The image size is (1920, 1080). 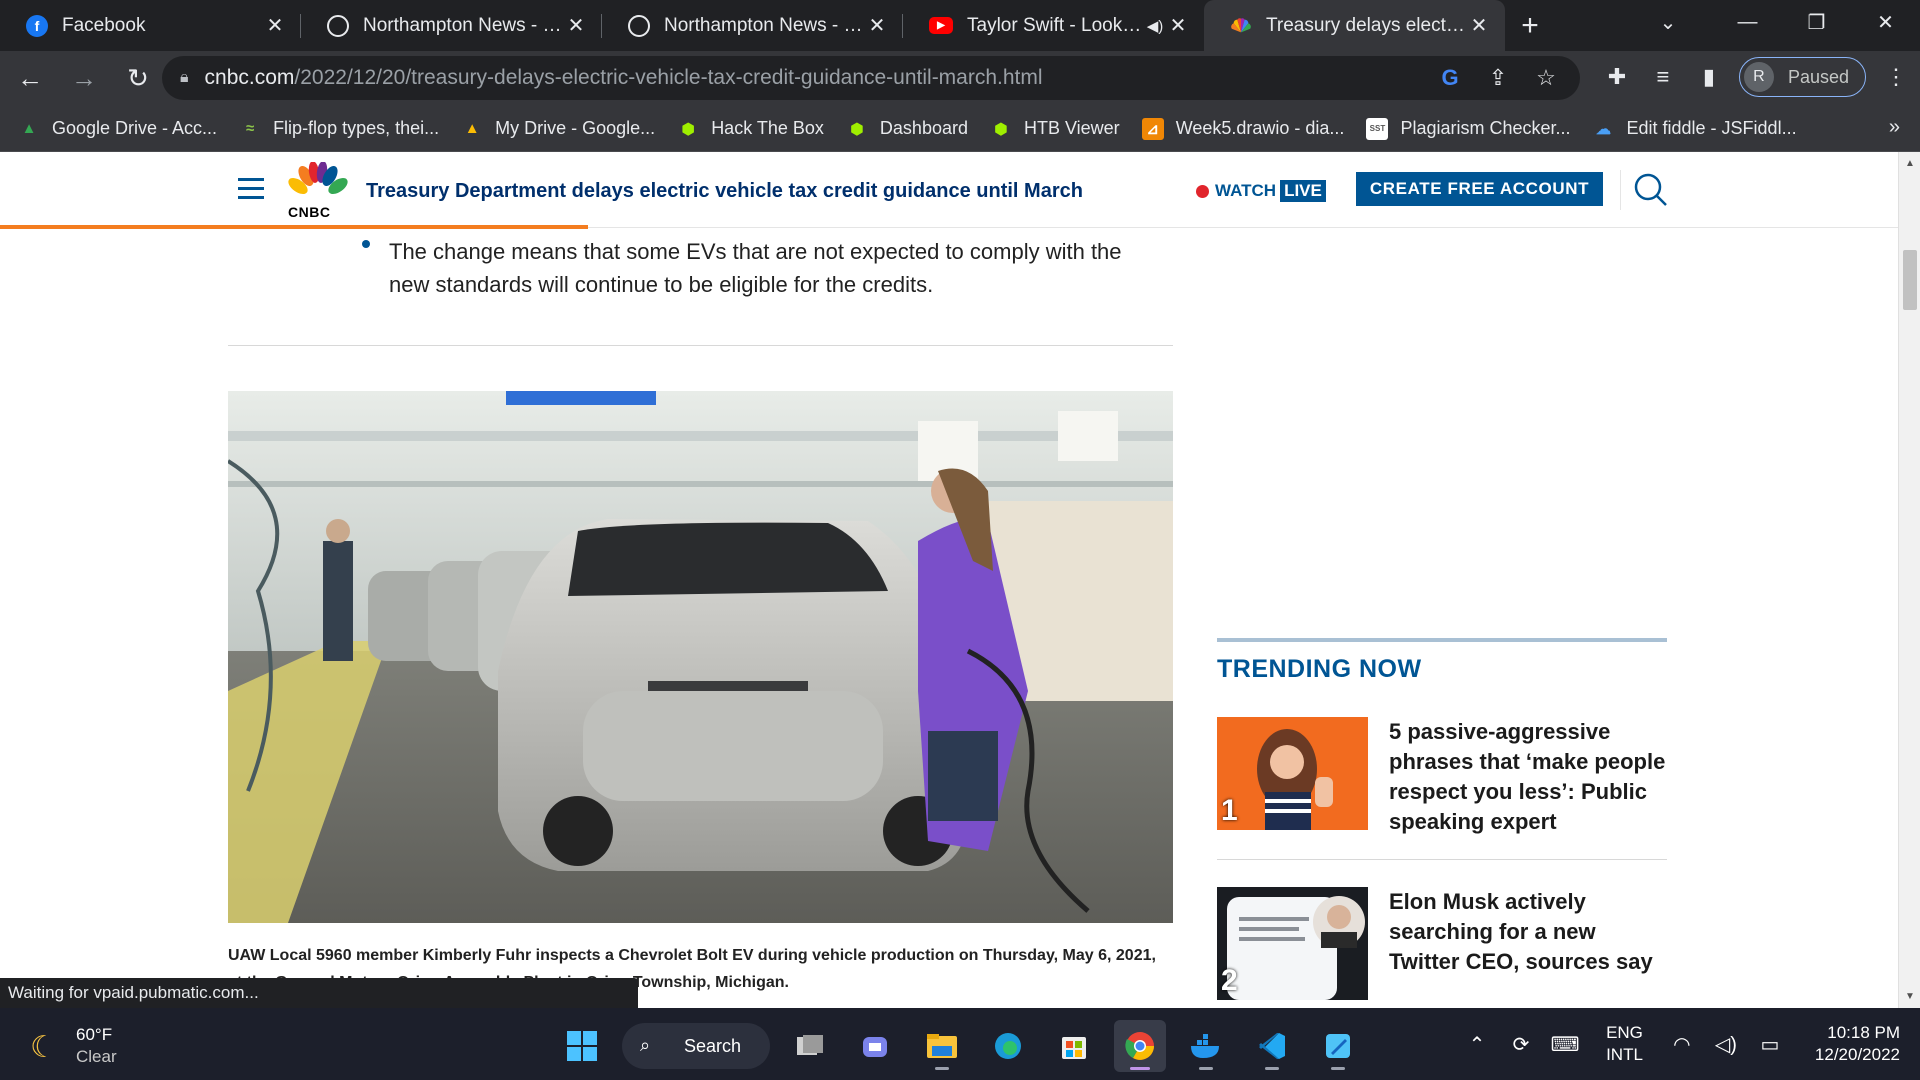 I want to click on battery-icon: ▭, so click(x=1770, y=1044).